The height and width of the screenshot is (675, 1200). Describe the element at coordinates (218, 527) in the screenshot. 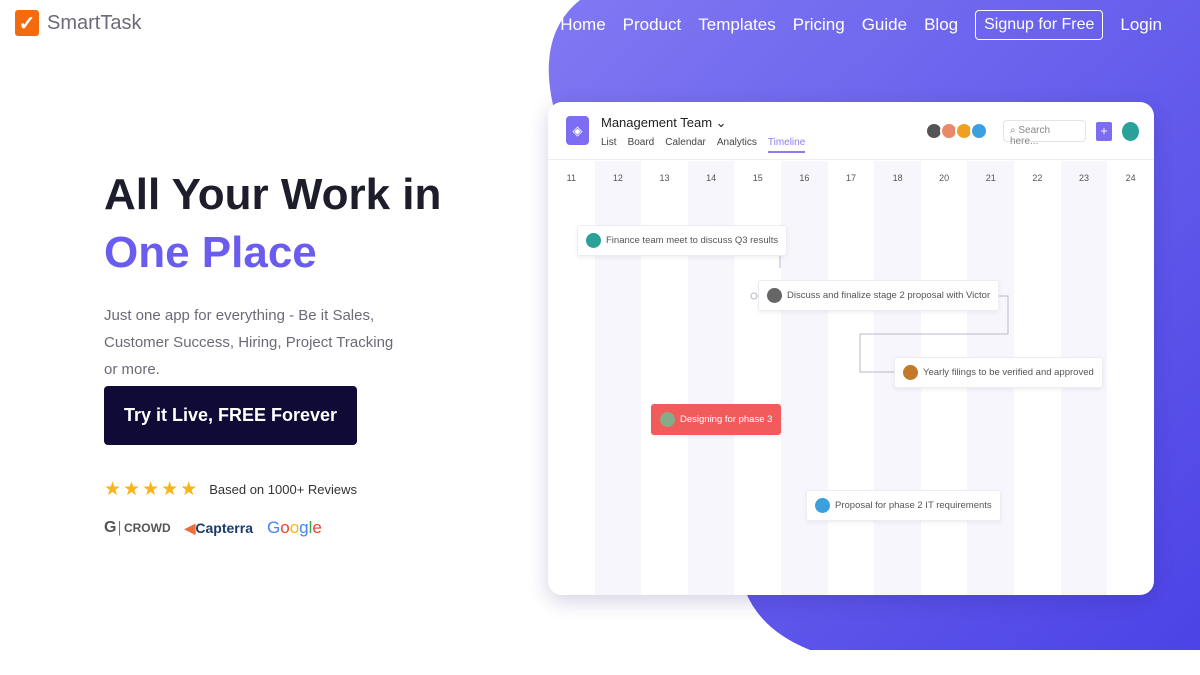

I see `capterra-logo: ◀Capterra` at that location.